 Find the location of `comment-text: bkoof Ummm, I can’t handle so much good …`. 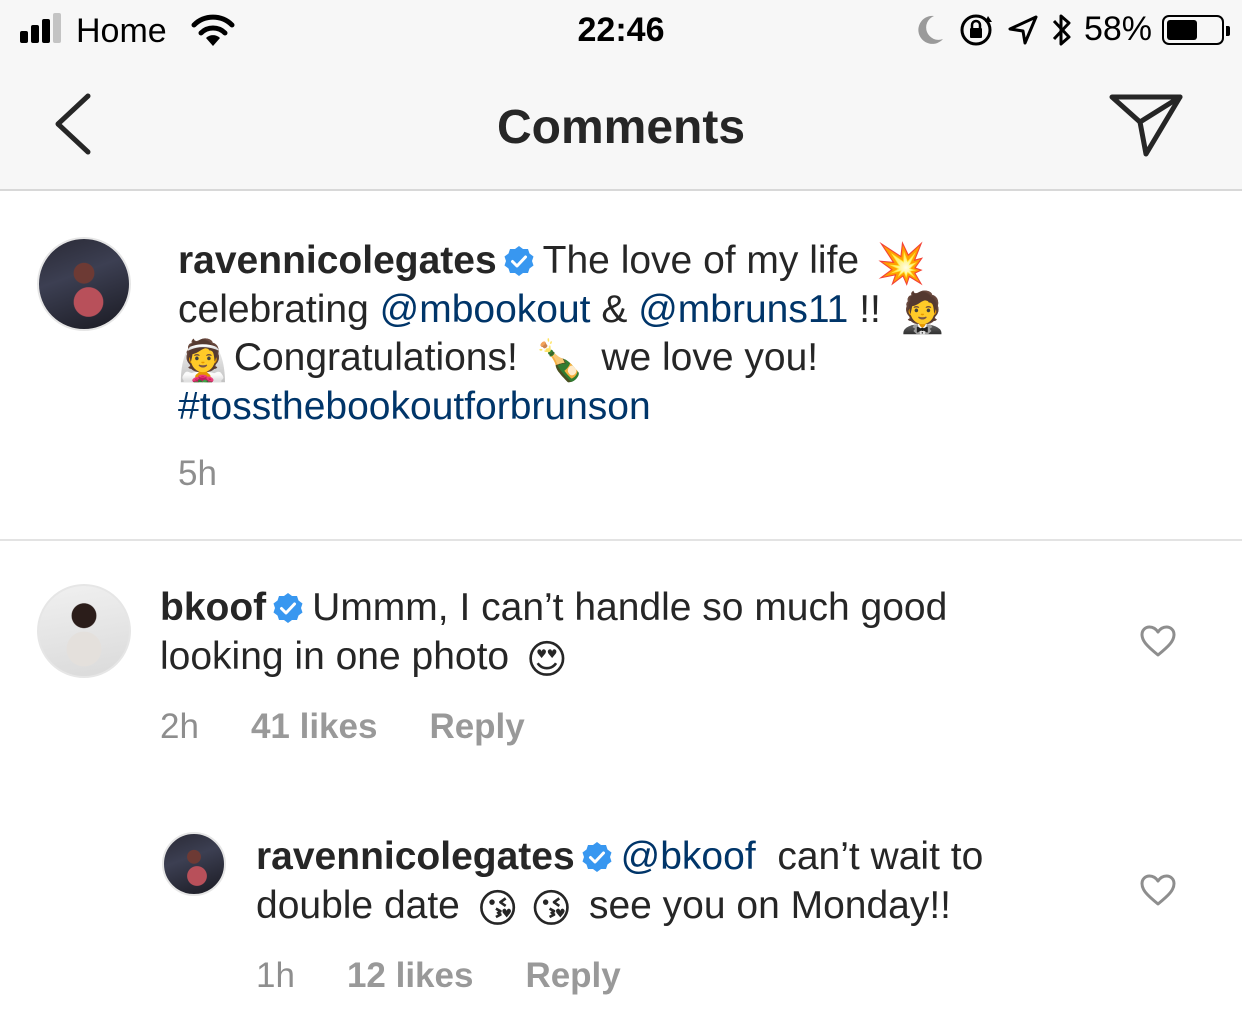

comment-text: bkoof Ummm, I can’t handle so much good … is located at coordinates (625, 632).